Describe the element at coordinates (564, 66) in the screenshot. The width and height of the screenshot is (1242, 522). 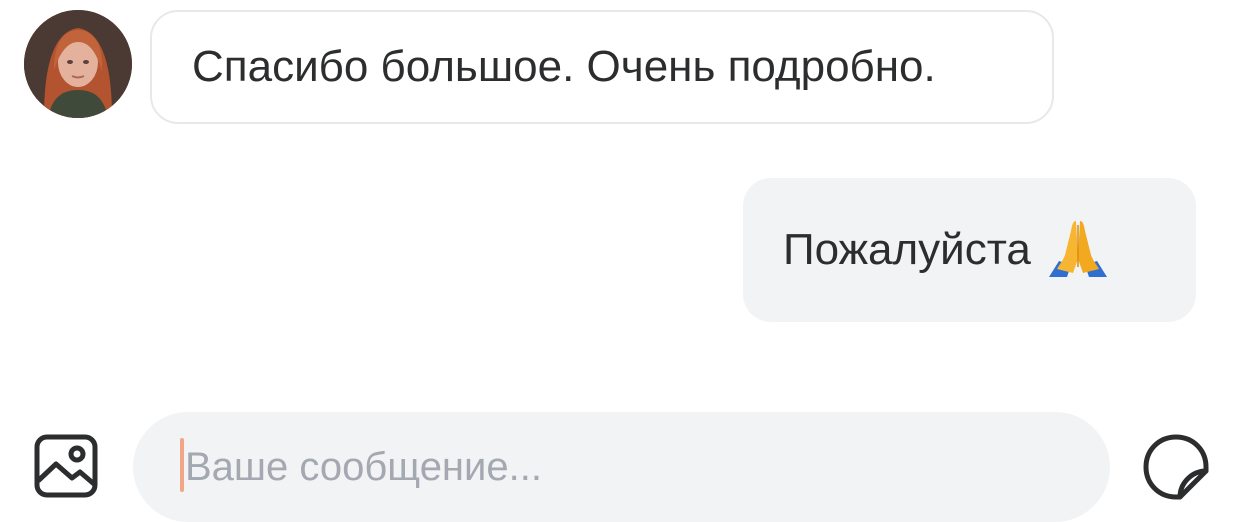
I see `incoming-message-text: Спасибо большое. Очень подробно.` at that location.